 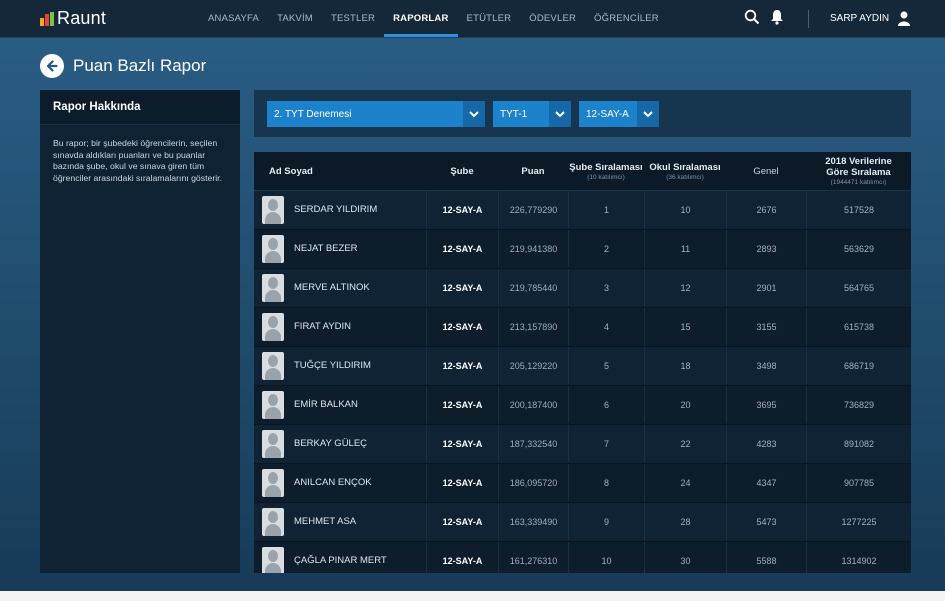 What do you see at coordinates (858, 287) in the screenshot?
I see `cell-tr: 564765` at bounding box center [858, 287].